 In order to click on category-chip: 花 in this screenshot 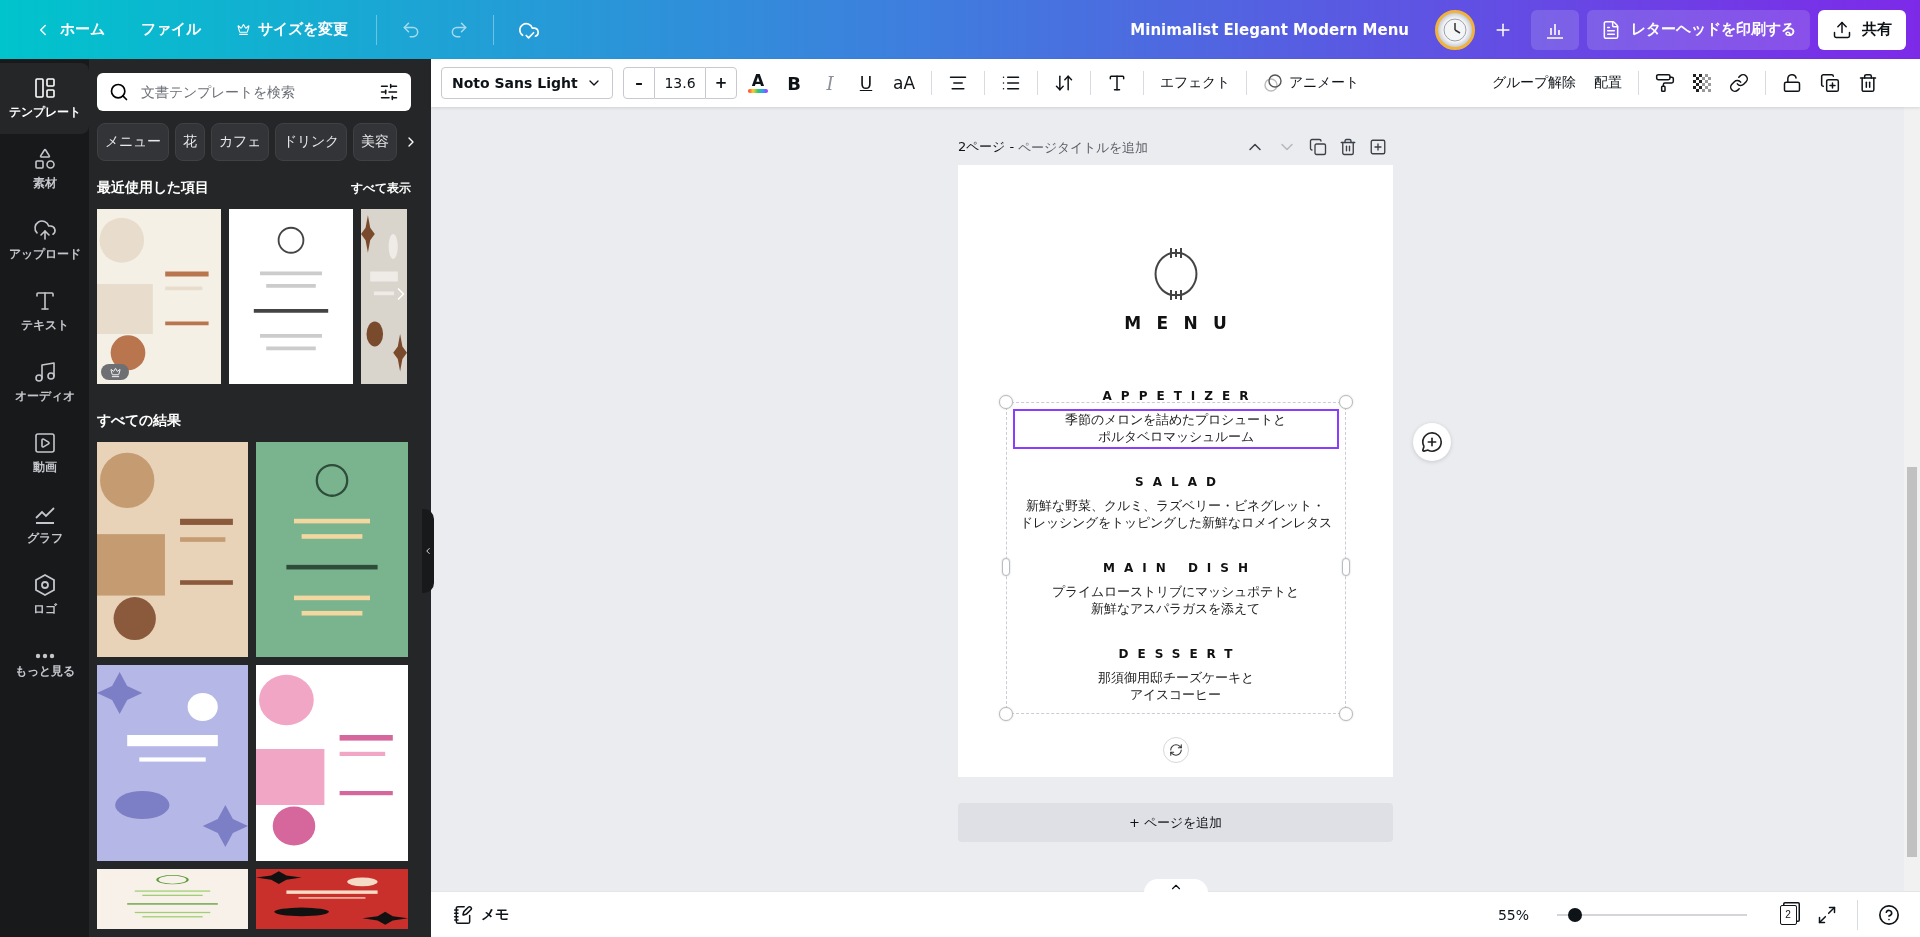, I will do `click(190, 142)`.